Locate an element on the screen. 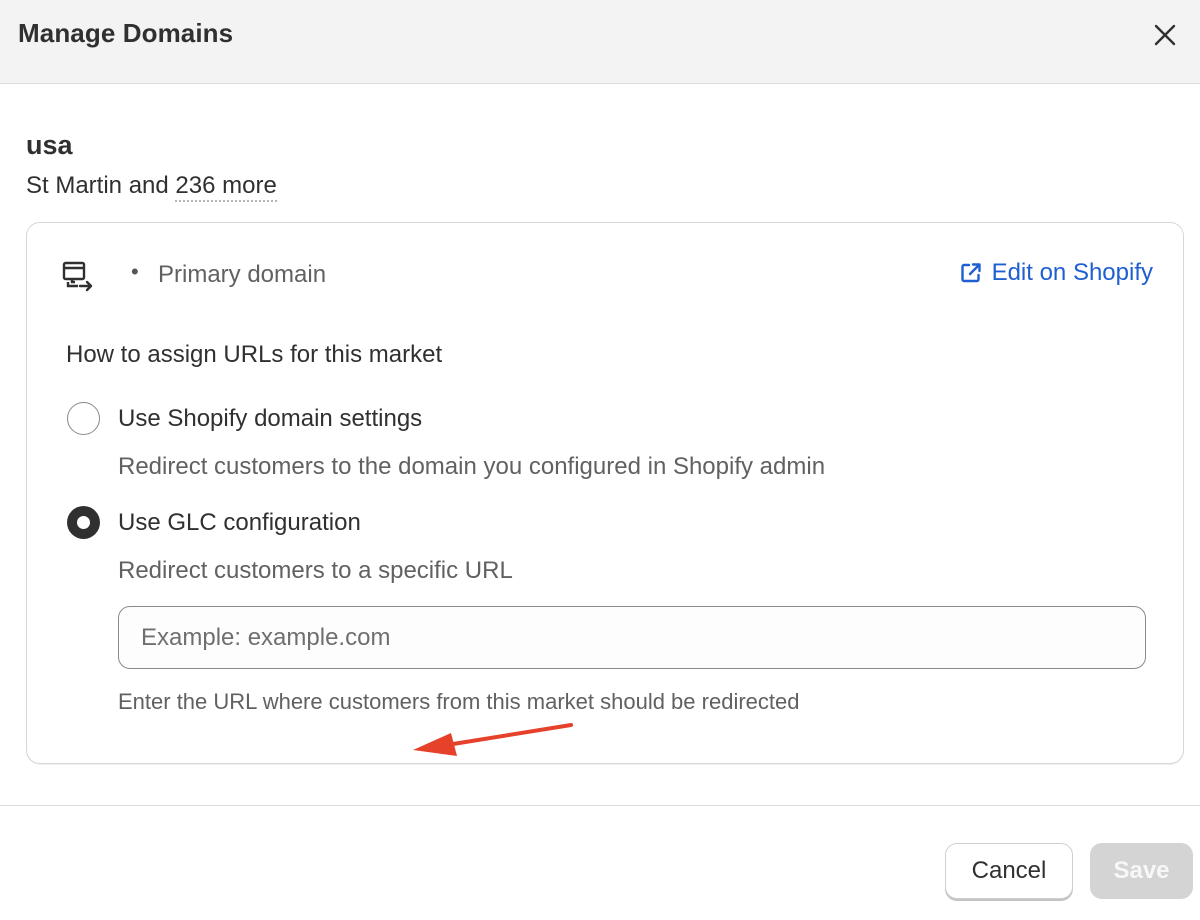  close-icon is located at coordinates (1165, 35).